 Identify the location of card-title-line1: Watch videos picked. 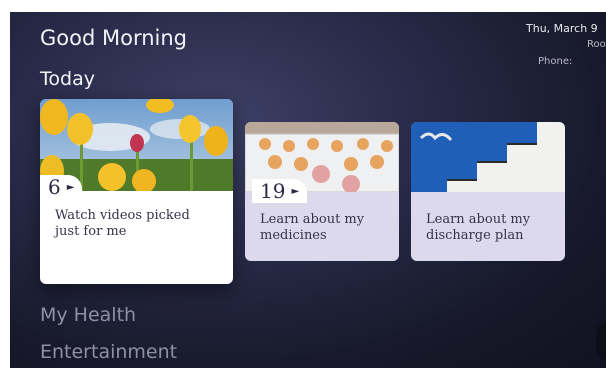
(122, 215).